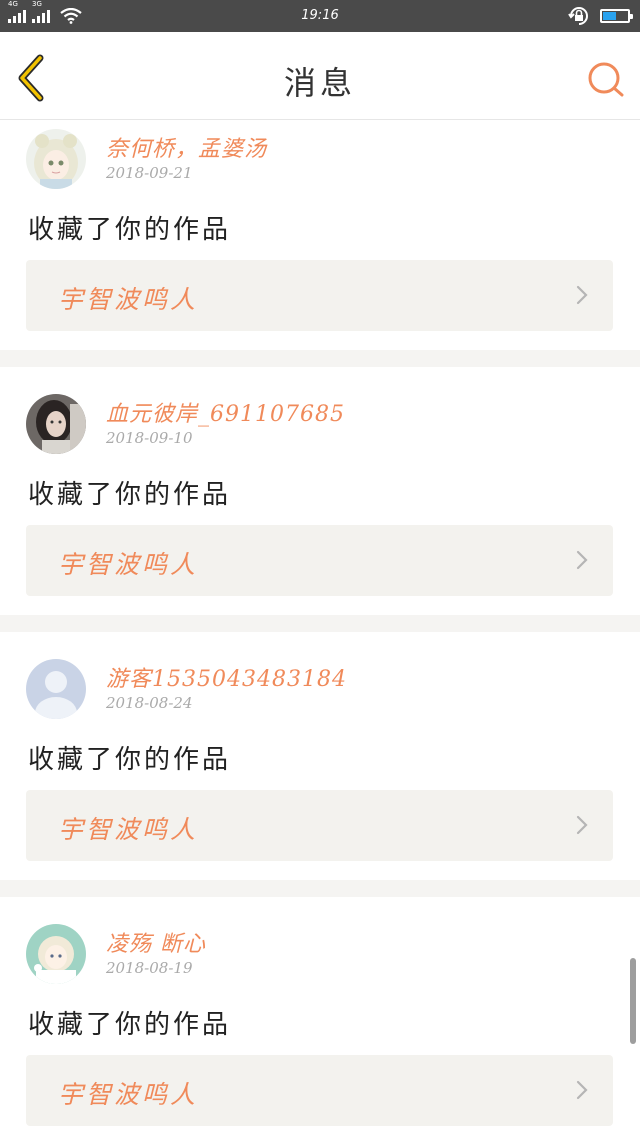 Image resolution: width=640 pixels, height=1138 pixels. What do you see at coordinates (610, 16) in the screenshot?
I see `battery-level` at bounding box center [610, 16].